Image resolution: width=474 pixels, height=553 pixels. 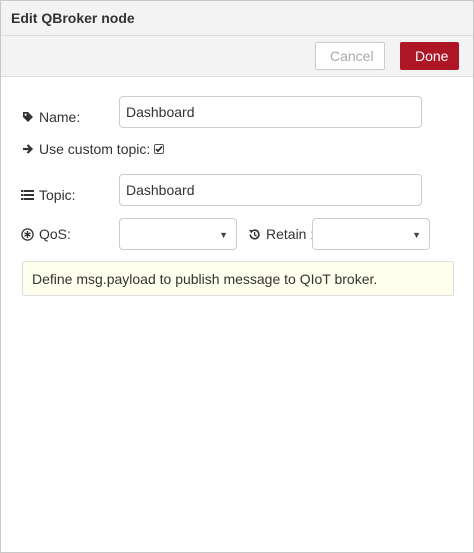 What do you see at coordinates (290, 234) in the screenshot?
I see `retain-label-text: Retain :` at bounding box center [290, 234].